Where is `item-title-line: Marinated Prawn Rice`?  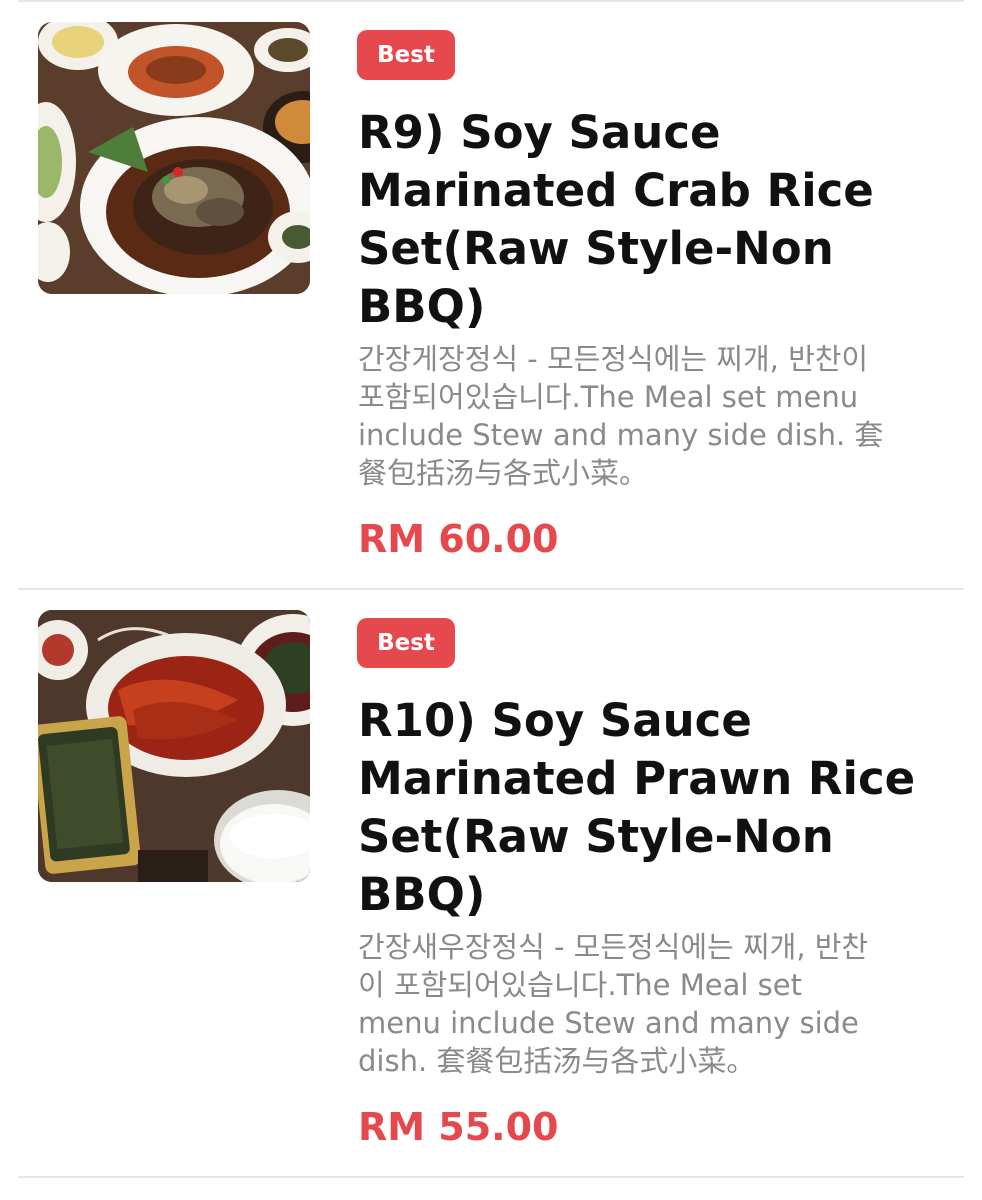
item-title-line: Marinated Prawn Rice is located at coordinates (637, 778).